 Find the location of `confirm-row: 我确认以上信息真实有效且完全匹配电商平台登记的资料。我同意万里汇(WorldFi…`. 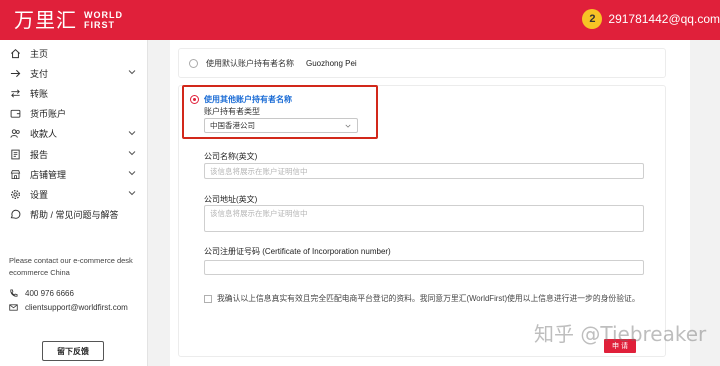

confirm-row: 我确认以上信息真实有效且完全匹配电商平台登记的资料。我同意万里汇(WorldFi… is located at coordinates (422, 298).